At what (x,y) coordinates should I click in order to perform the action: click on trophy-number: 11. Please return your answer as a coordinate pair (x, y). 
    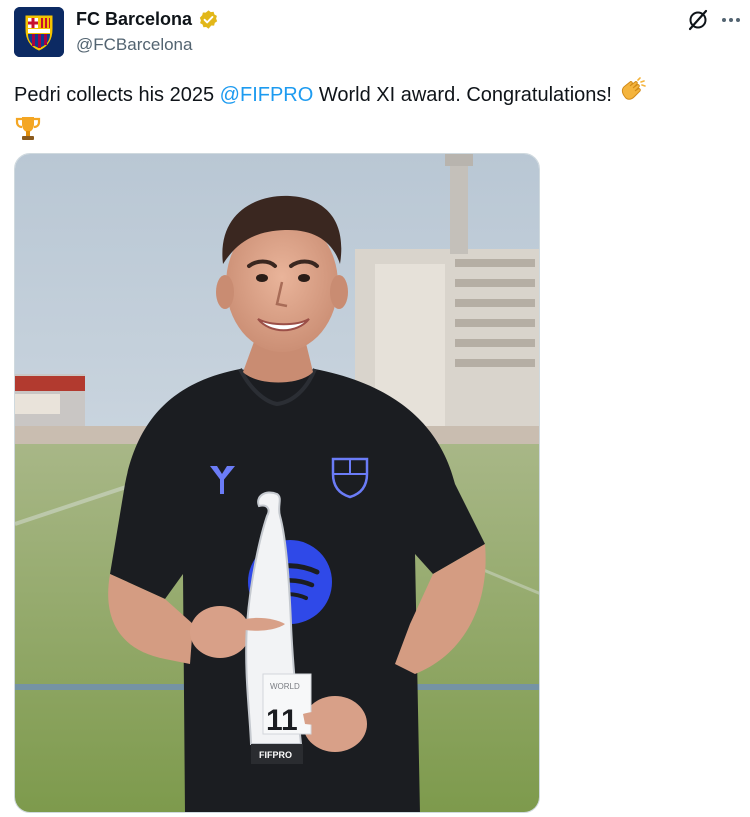
    Looking at the image, I should click on (282, 720).